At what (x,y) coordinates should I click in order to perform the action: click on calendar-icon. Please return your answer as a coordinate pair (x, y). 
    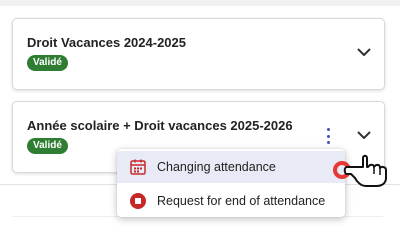
    Looking at the image, I should click on (138, 167).